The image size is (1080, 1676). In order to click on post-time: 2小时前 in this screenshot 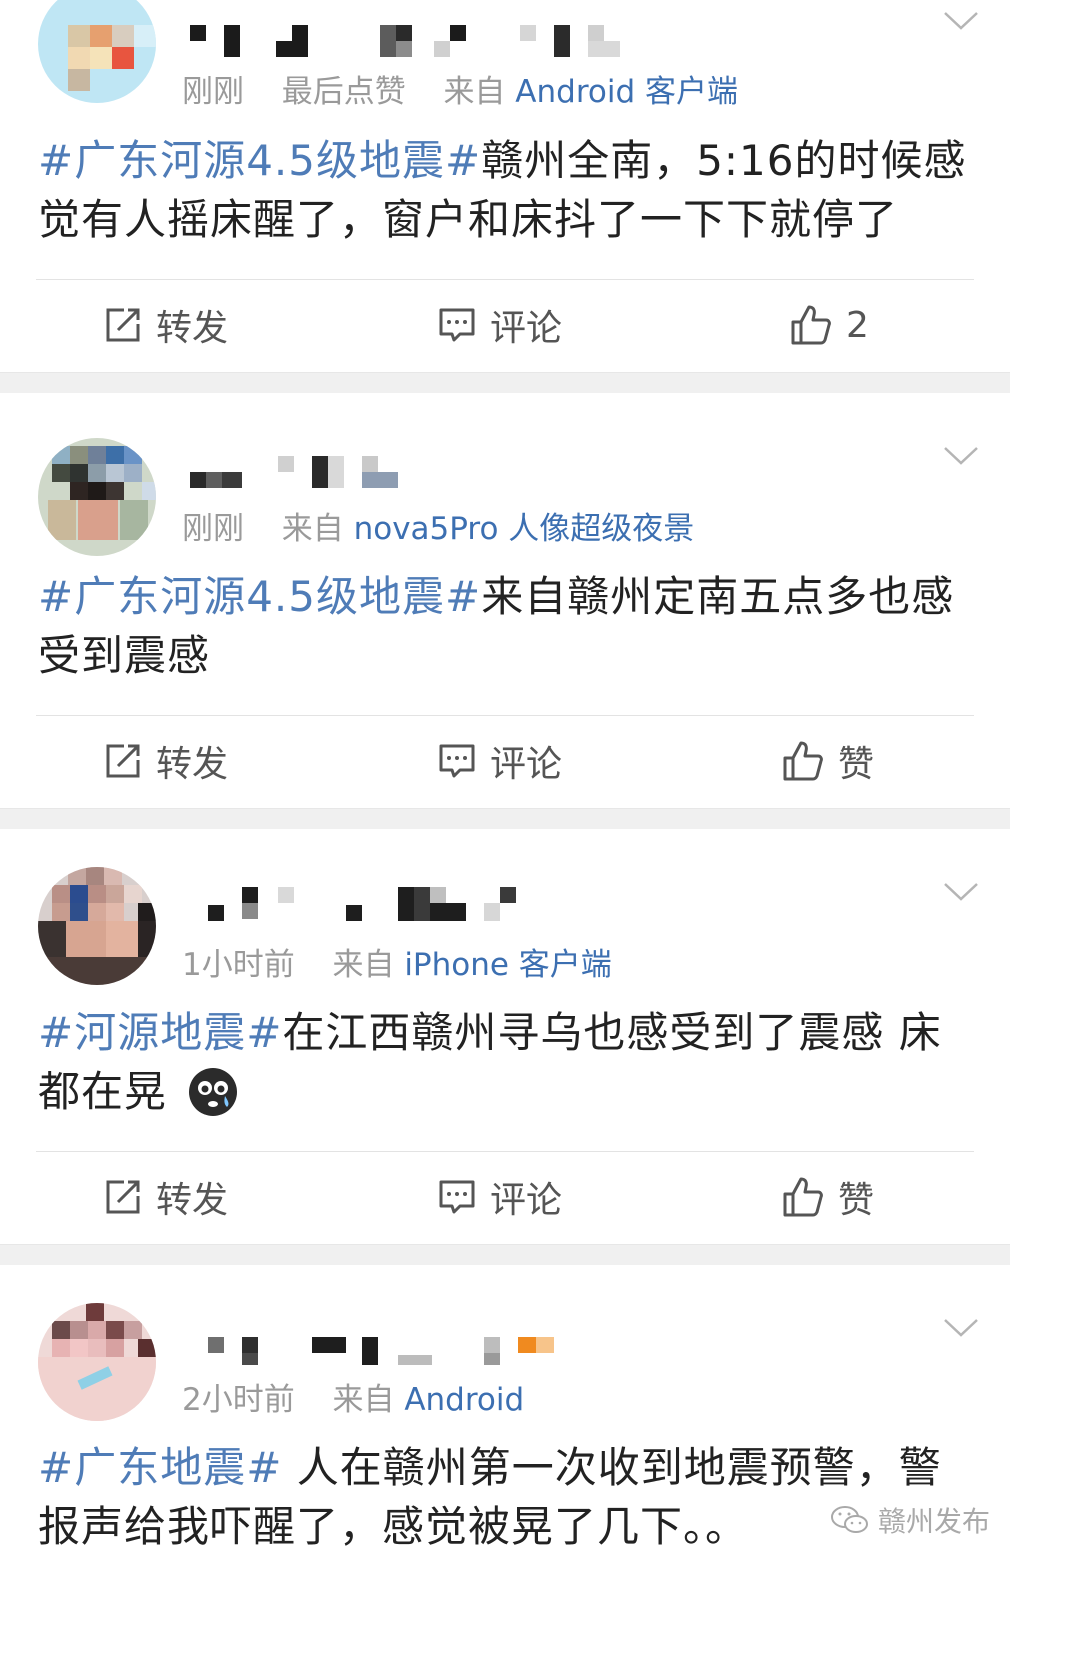, I will do `click(238, 1400)`.